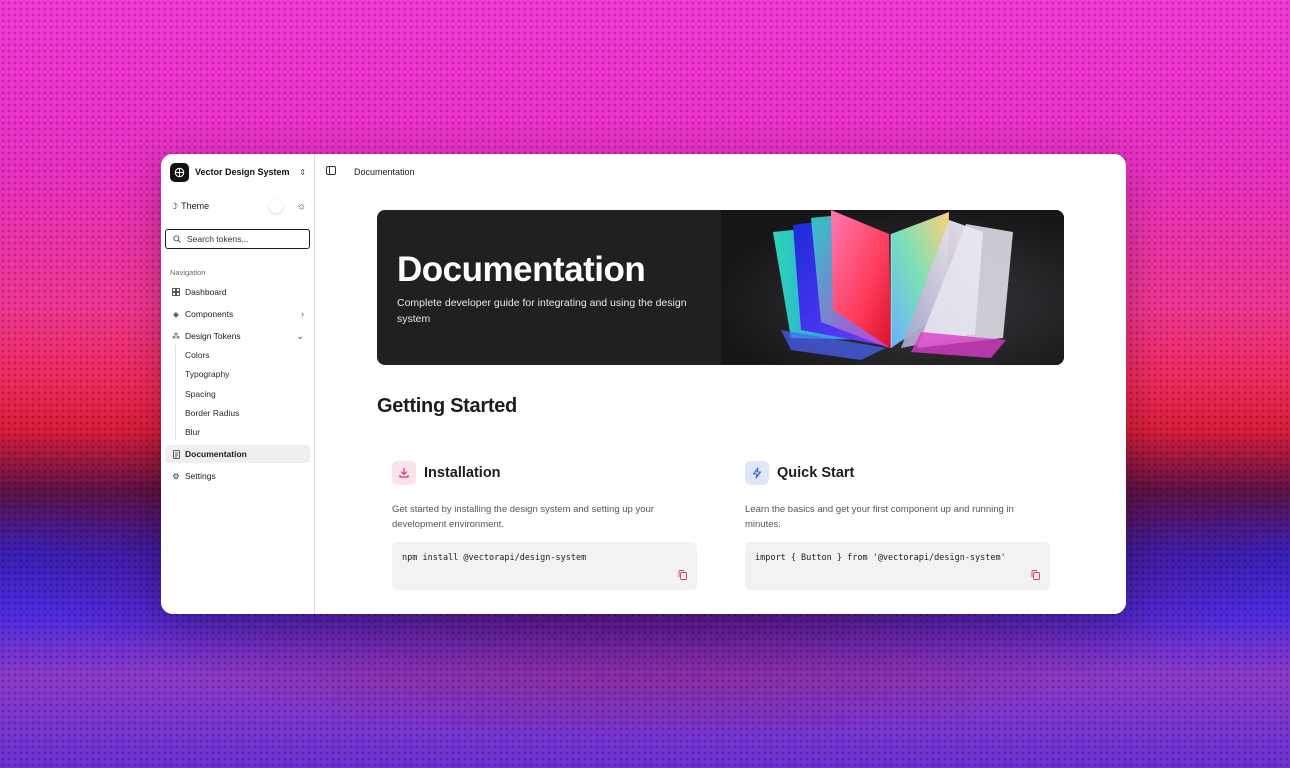 This screenshot has width=1290, height=768. I want to click on sidebar-item-label: Documentation, so click(216, 454).